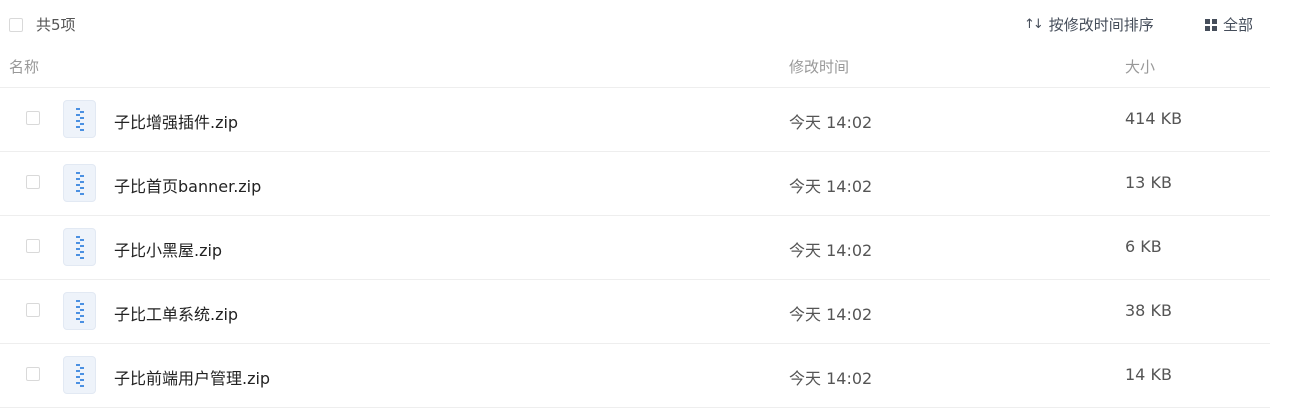 The width and height of the screenshot is (1300, 408). I want to click on sort-label: 按修改时间排序, so click(1101, 25).